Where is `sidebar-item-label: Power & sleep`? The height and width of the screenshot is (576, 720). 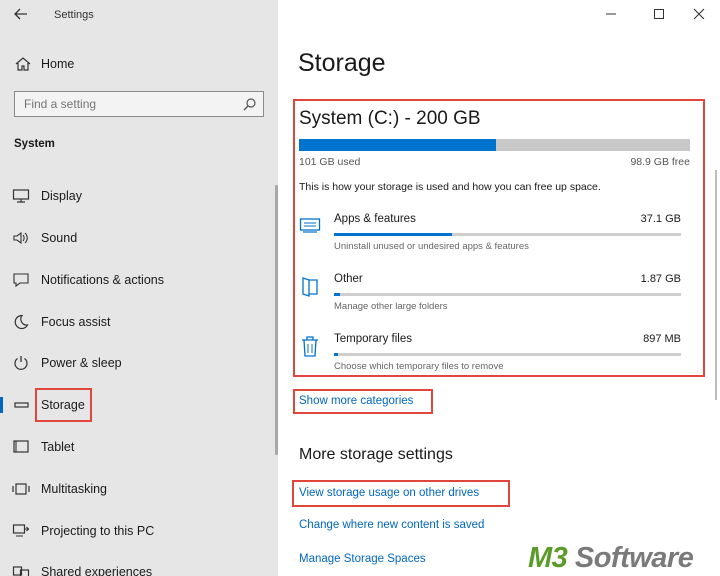
sidebar-item-label: Power & sleep is located at coordinates (81, 363).